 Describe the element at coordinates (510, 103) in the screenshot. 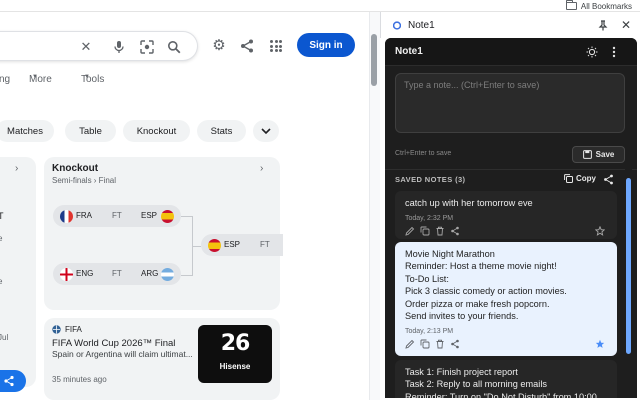

I see `note-input` at that location.